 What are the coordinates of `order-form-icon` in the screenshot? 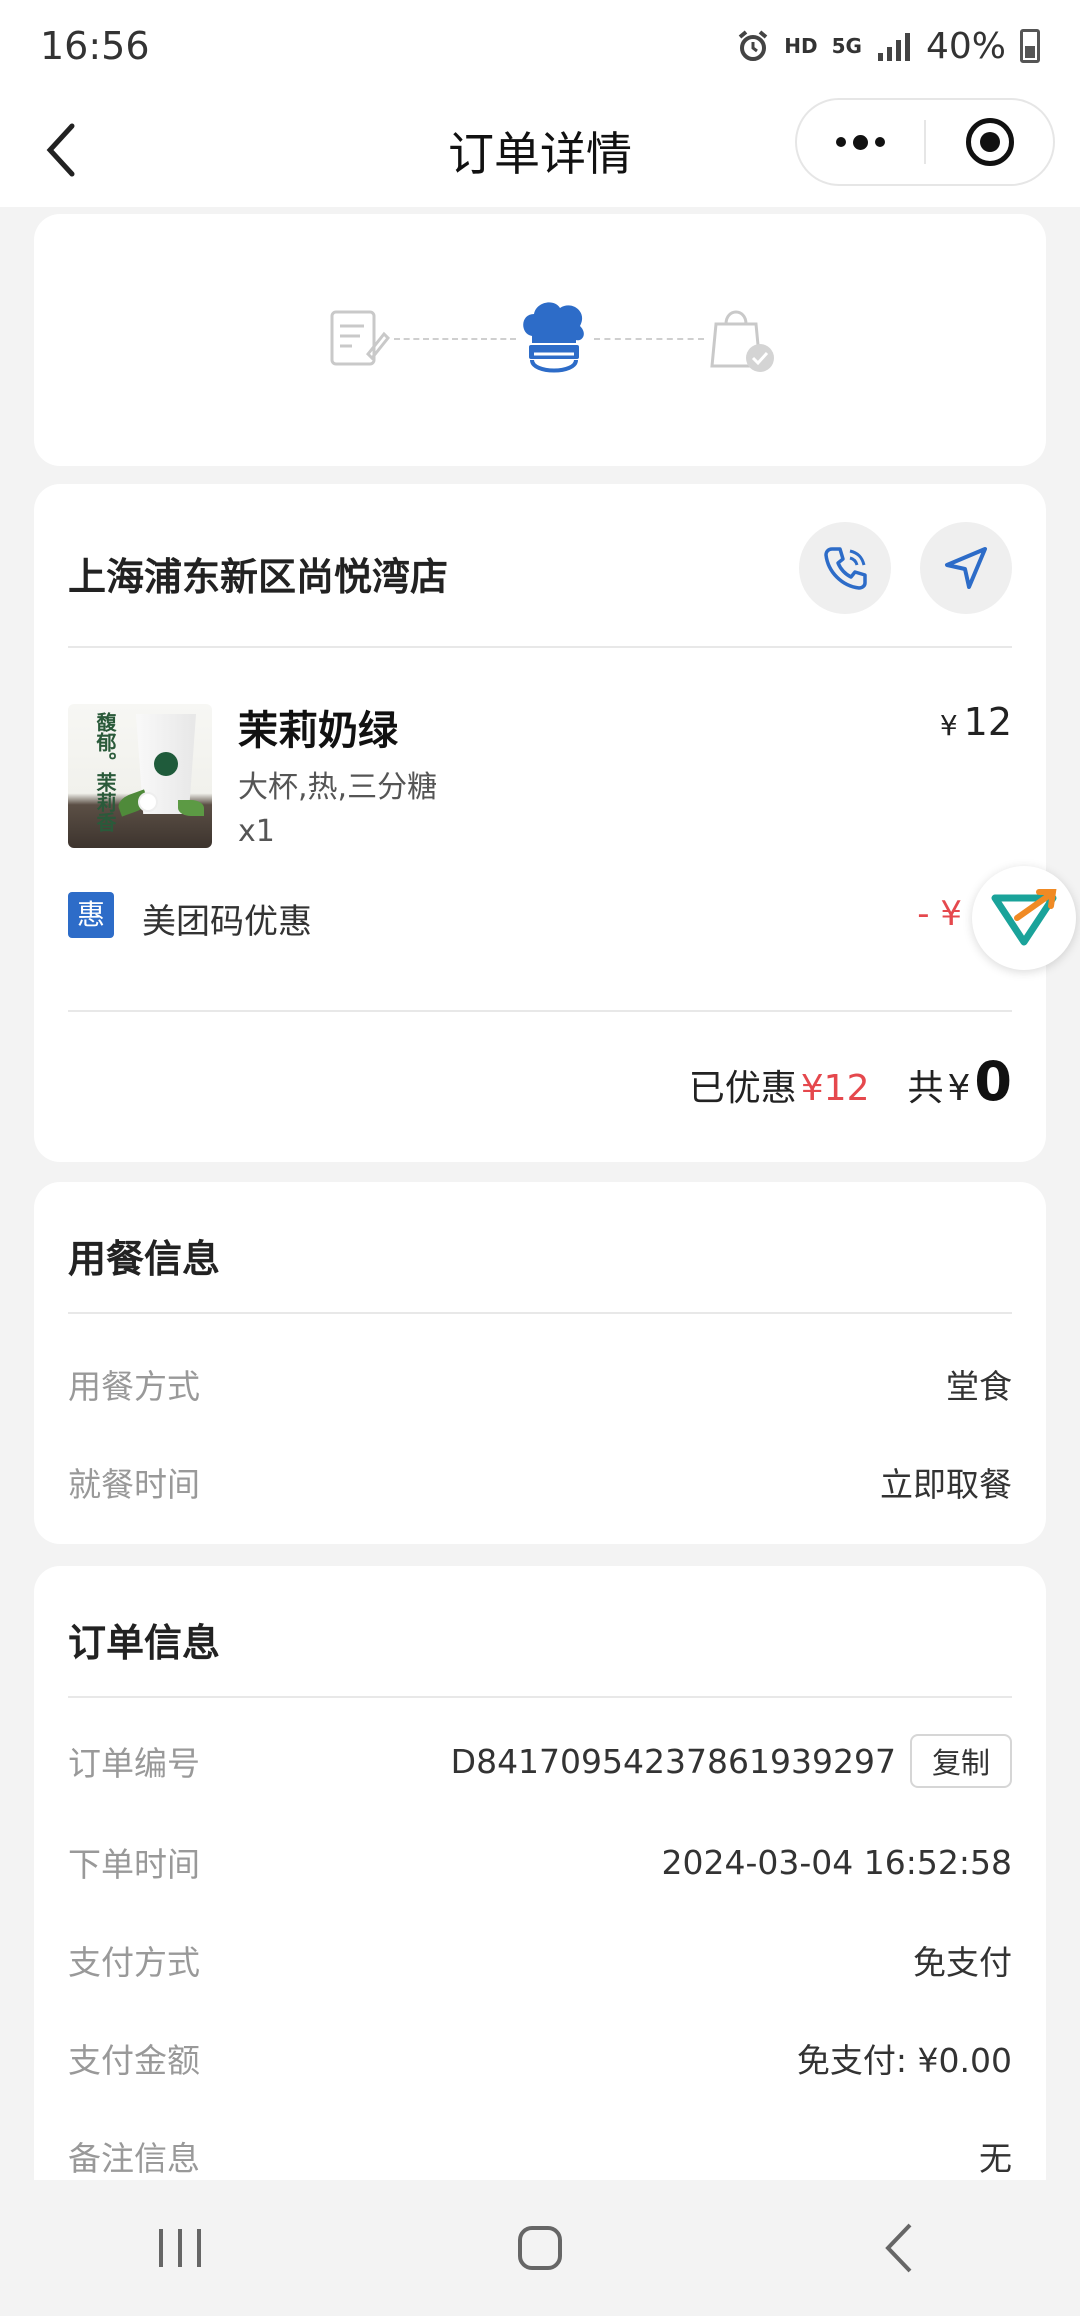 It's located at (360, 338).